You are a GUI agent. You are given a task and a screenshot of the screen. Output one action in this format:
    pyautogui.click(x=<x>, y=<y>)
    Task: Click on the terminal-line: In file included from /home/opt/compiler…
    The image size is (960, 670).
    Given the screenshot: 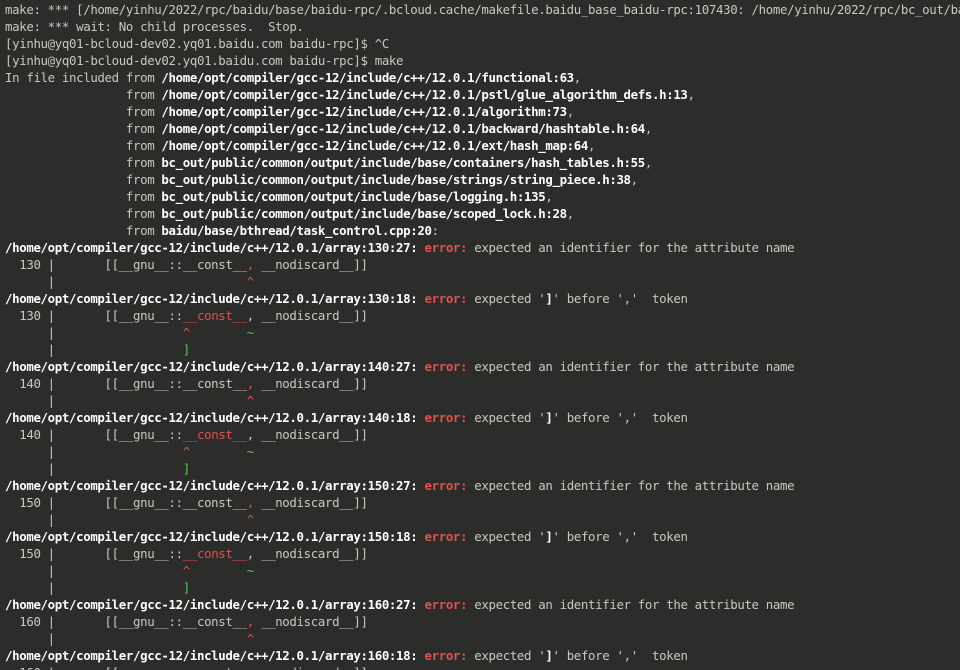 What is the action you would take?
    pyautogui.click(x=480, y=77)
    